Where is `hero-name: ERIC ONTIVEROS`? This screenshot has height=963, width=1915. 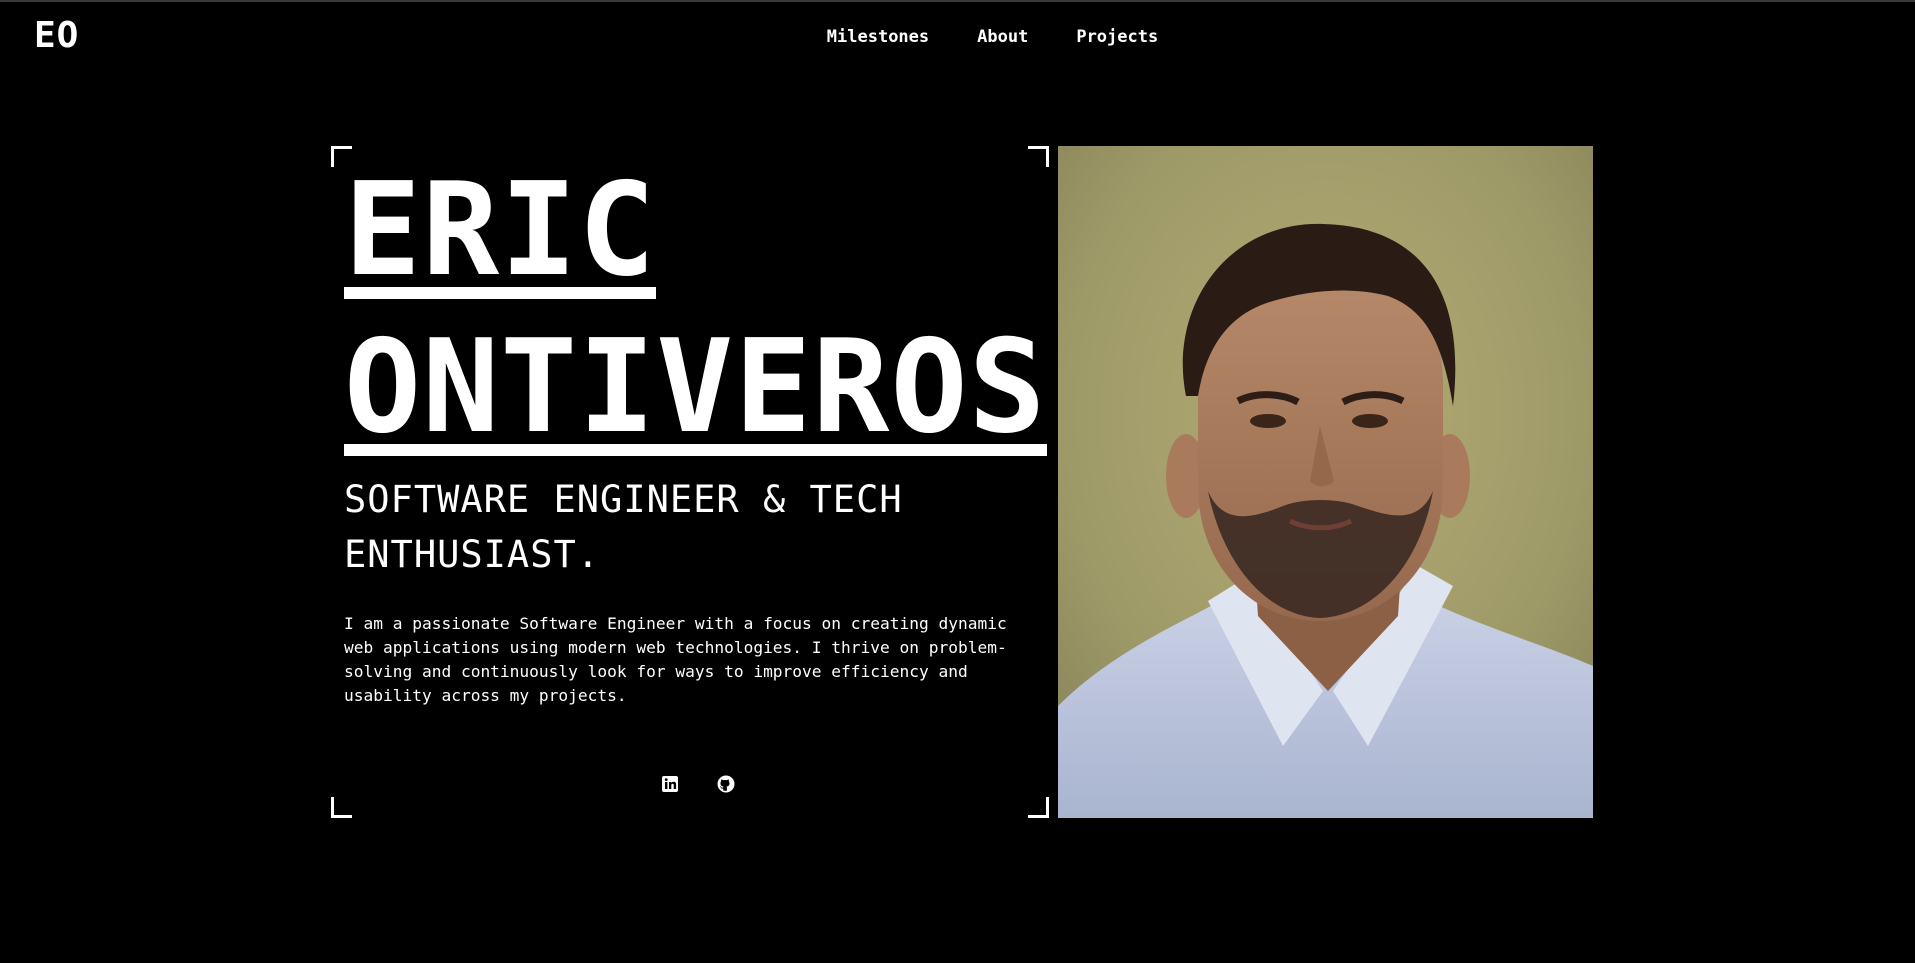
hero-name: ERIC ONTIVEROS is located at coordinates (695, 309).